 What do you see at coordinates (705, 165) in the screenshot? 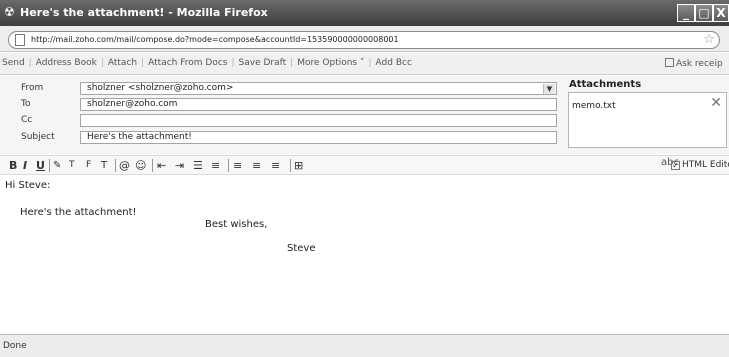
I see `html-editor-label: HTML Editor` at bounding box center [705, 165].